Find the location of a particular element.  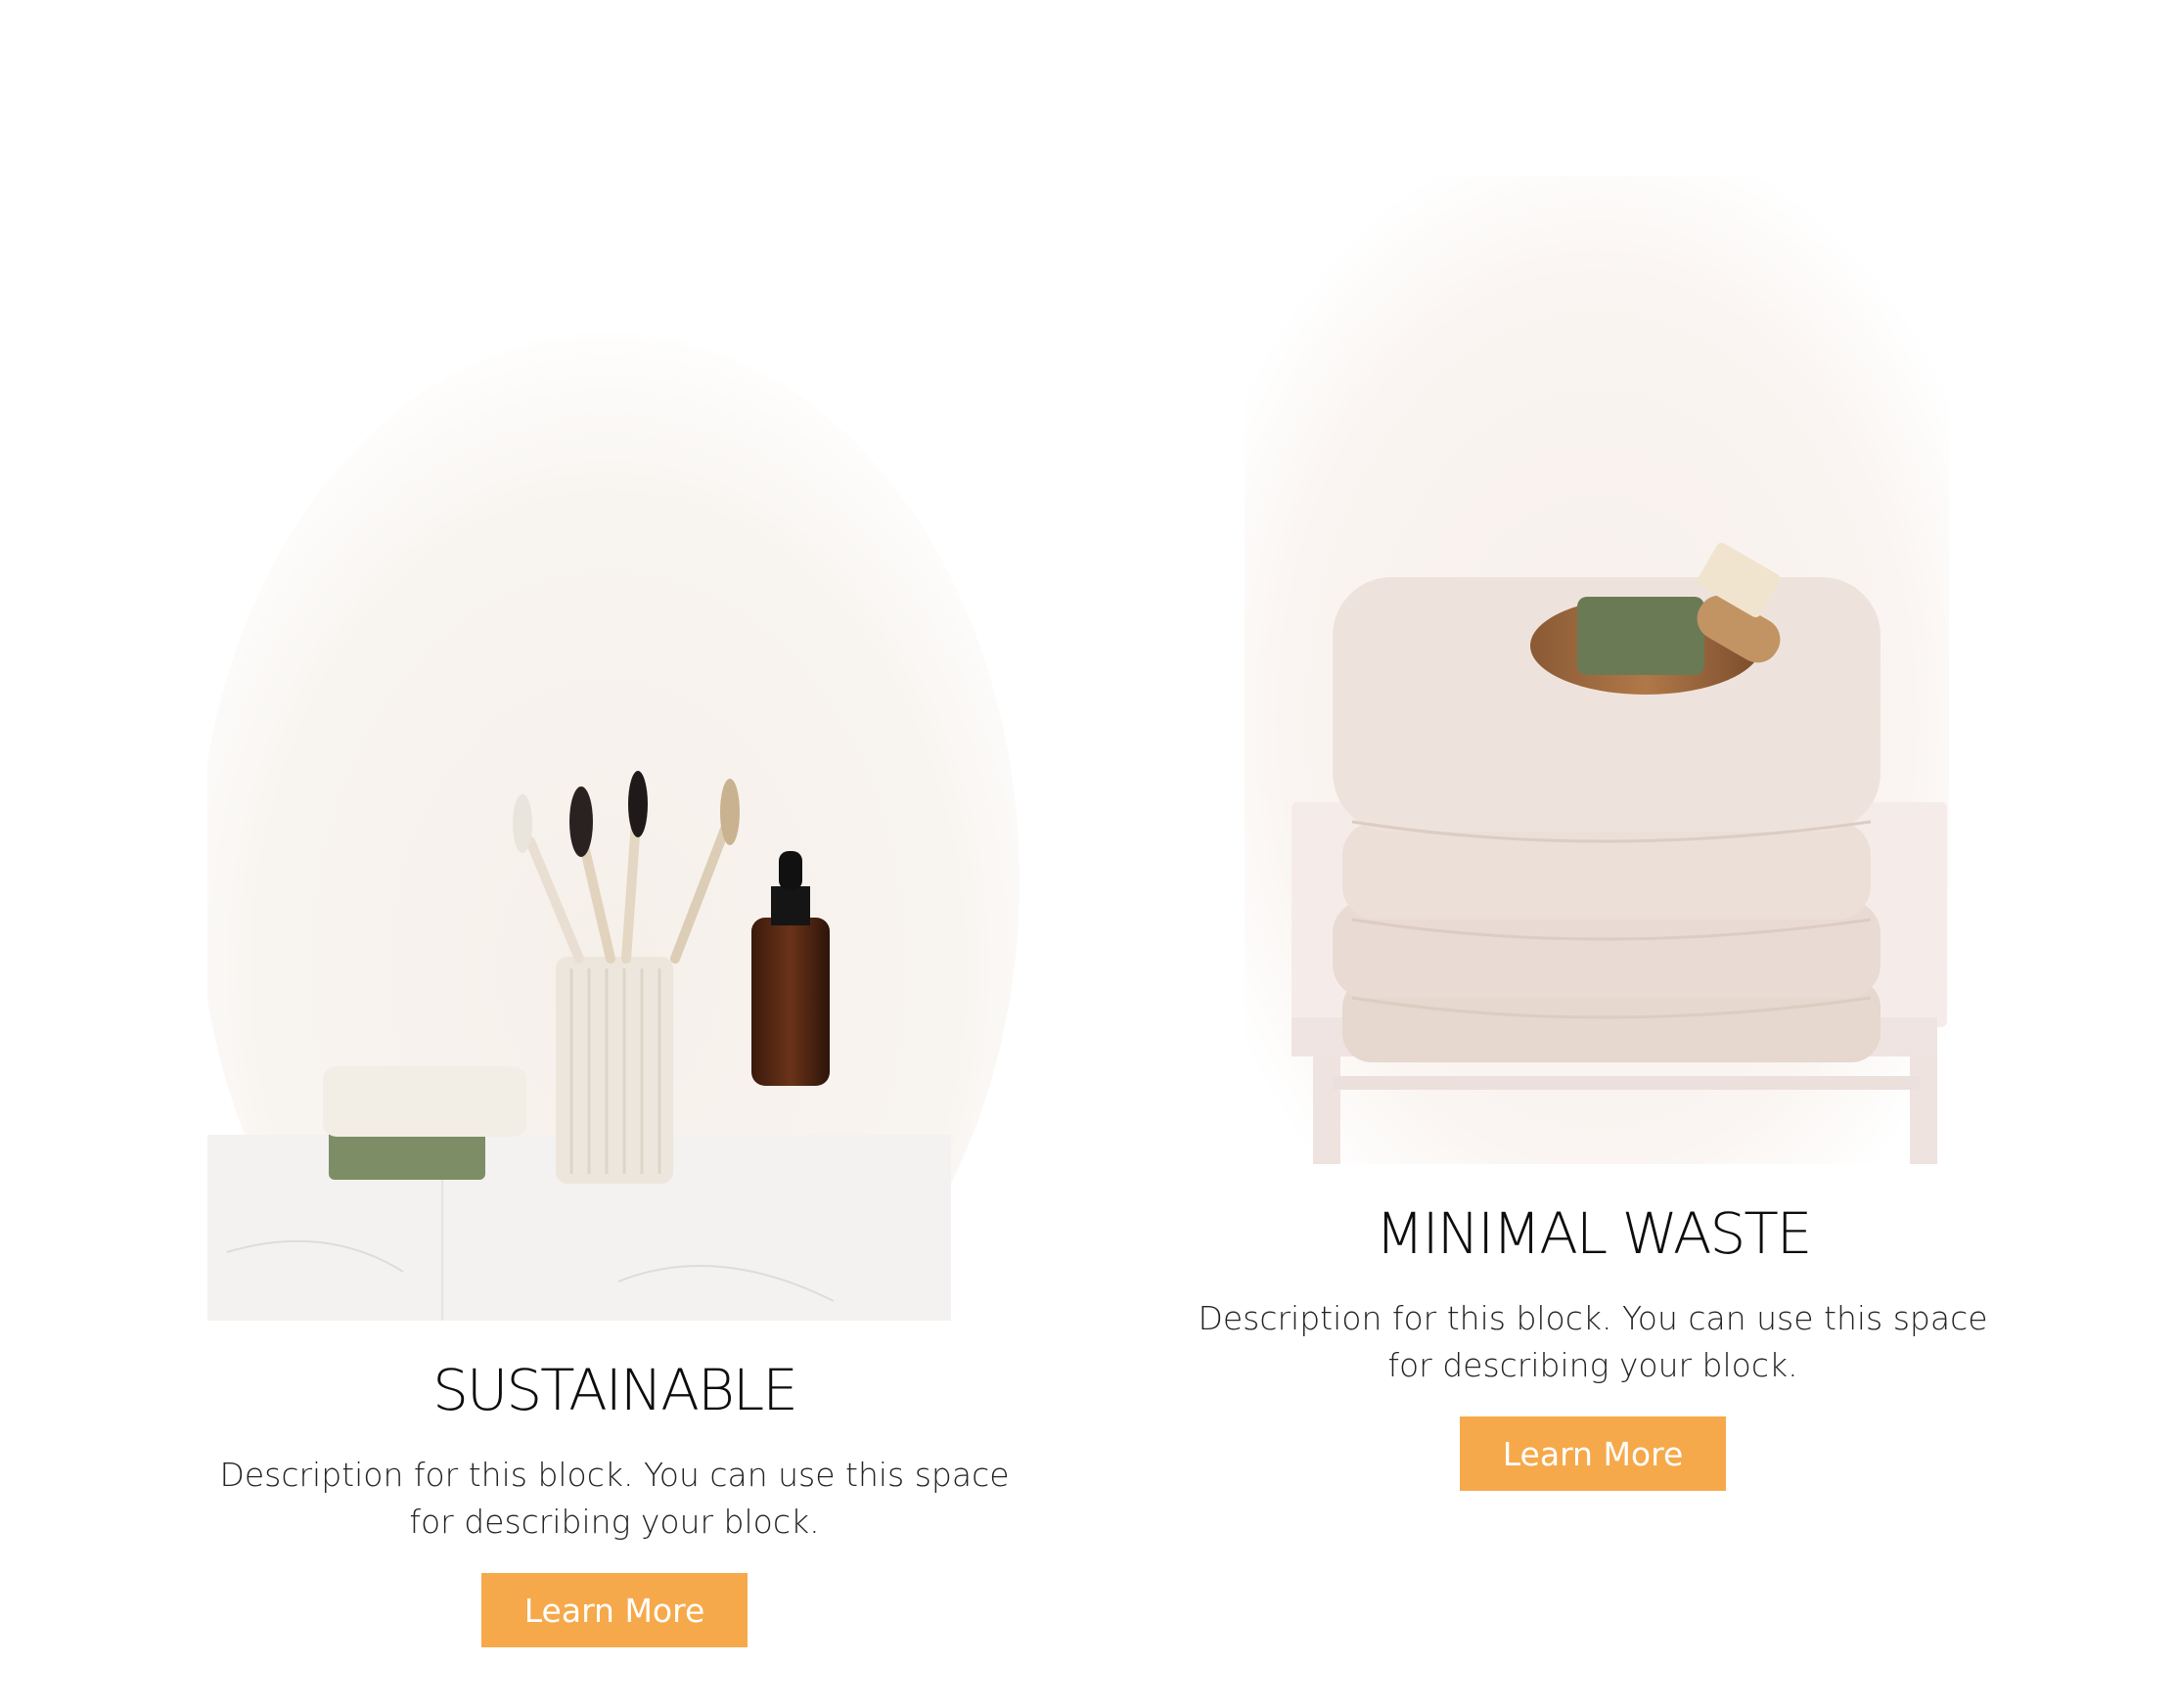

card-title: MINIMAL WASTE is located at coordinates (1594, 1233).